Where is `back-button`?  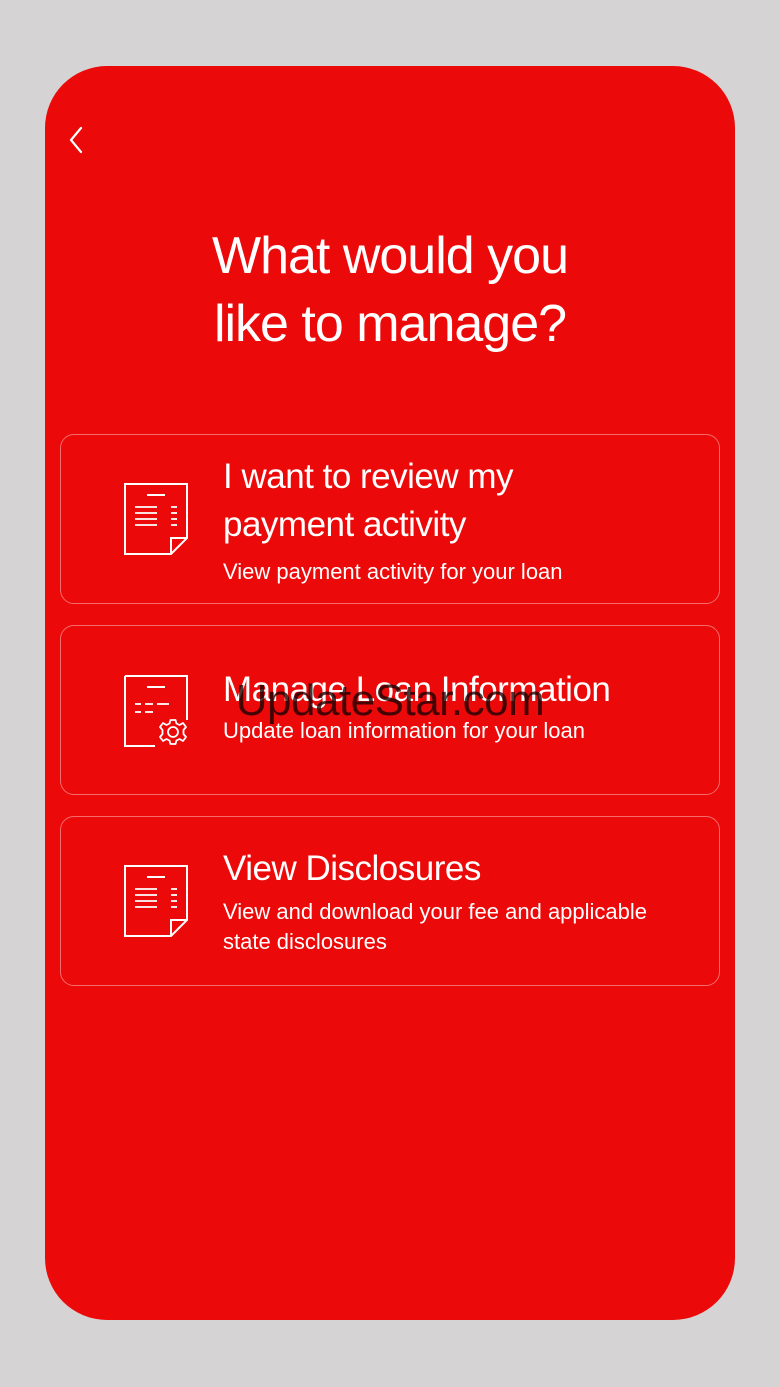
back-button is located at coordinates (87, 140).